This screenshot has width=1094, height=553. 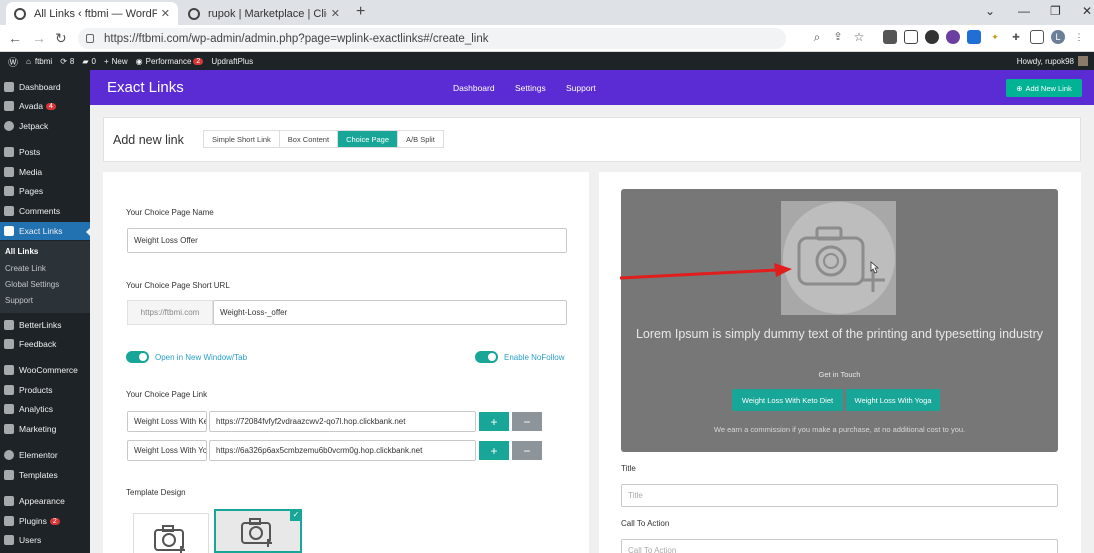 What do you see at coordinates (1044, 88) in the screenshot?
I see `add-new-link-button: ⊕ Add New Link` at bounding box center [1044, 88].